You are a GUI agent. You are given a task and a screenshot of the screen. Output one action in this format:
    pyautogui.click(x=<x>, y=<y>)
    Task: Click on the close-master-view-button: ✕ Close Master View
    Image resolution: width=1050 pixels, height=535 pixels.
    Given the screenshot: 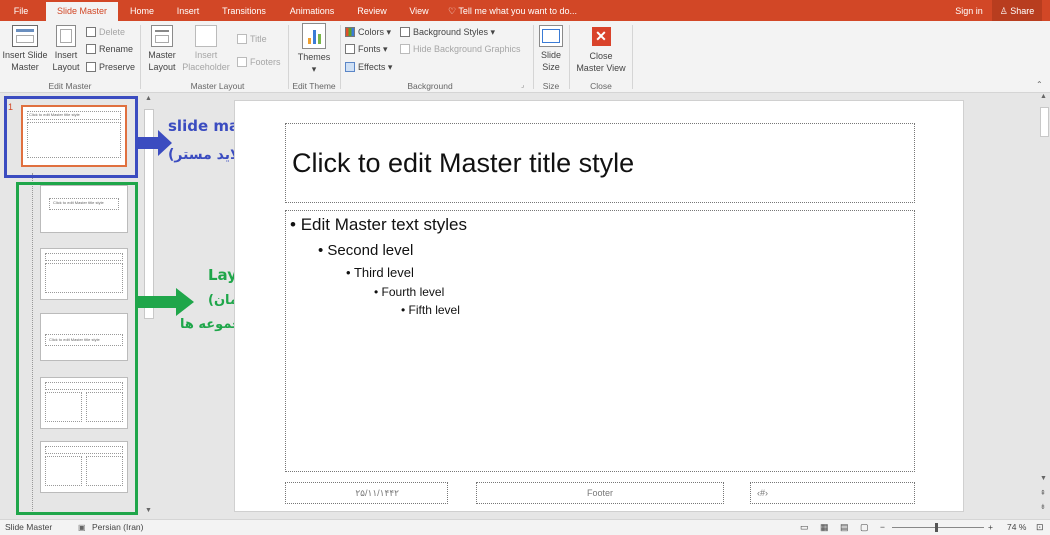 What is the action you would take?
    pyautogui.click(x=601, y=49)
    